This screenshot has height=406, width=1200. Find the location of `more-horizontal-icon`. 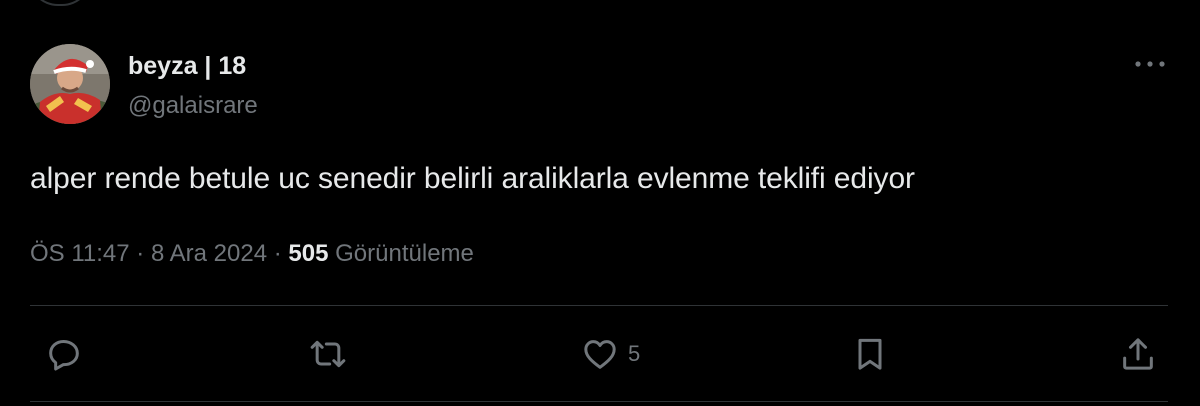

more-horizontal-icon is located at coordinates (1150, 64).